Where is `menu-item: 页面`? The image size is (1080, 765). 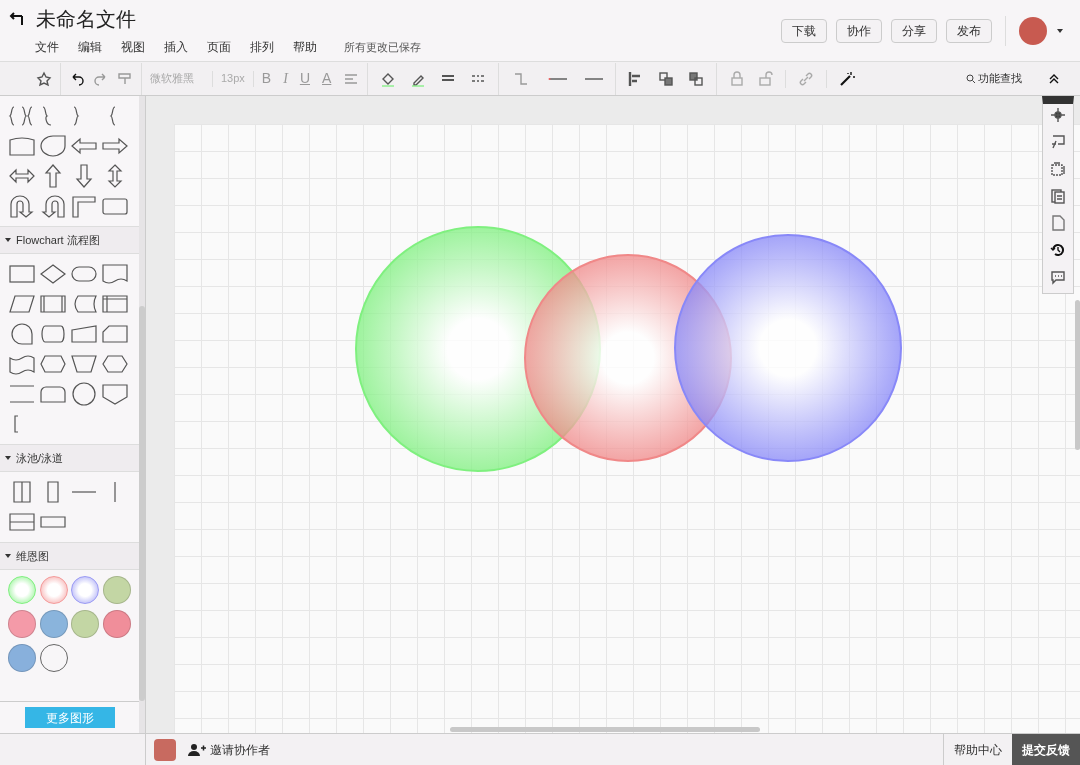 menu-item: 页面 is located at coordinates (219, 47).